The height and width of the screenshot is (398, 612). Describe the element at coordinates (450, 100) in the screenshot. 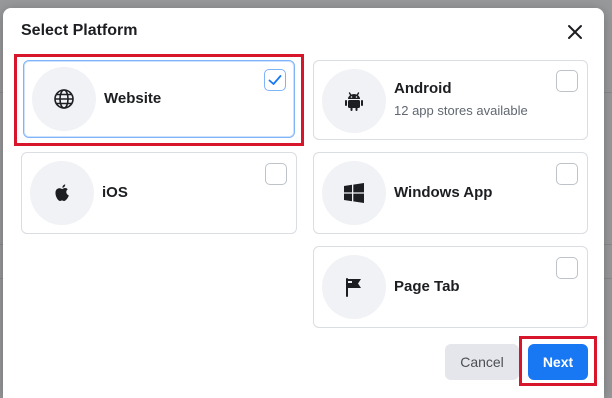

I see `platform-card-android: Android 12 app stores available` at that location.